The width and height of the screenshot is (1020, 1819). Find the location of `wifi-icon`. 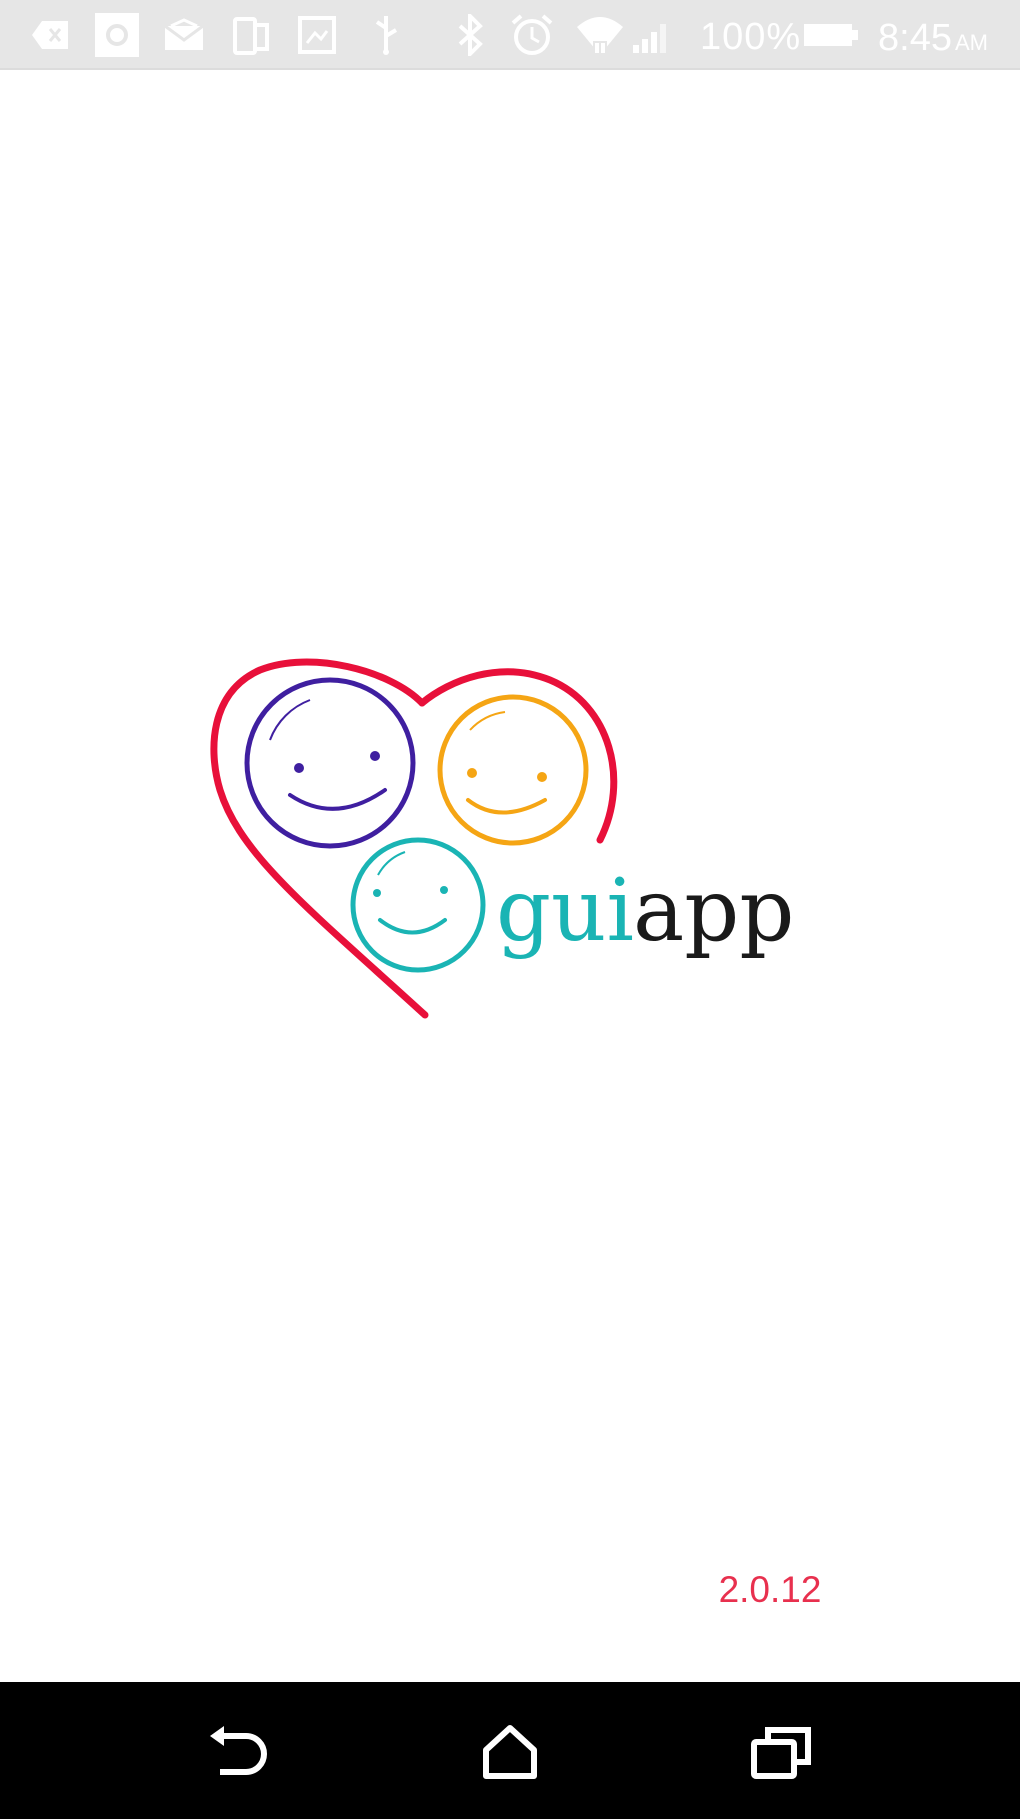

wifi-icon is located at coordinates (600, 35).